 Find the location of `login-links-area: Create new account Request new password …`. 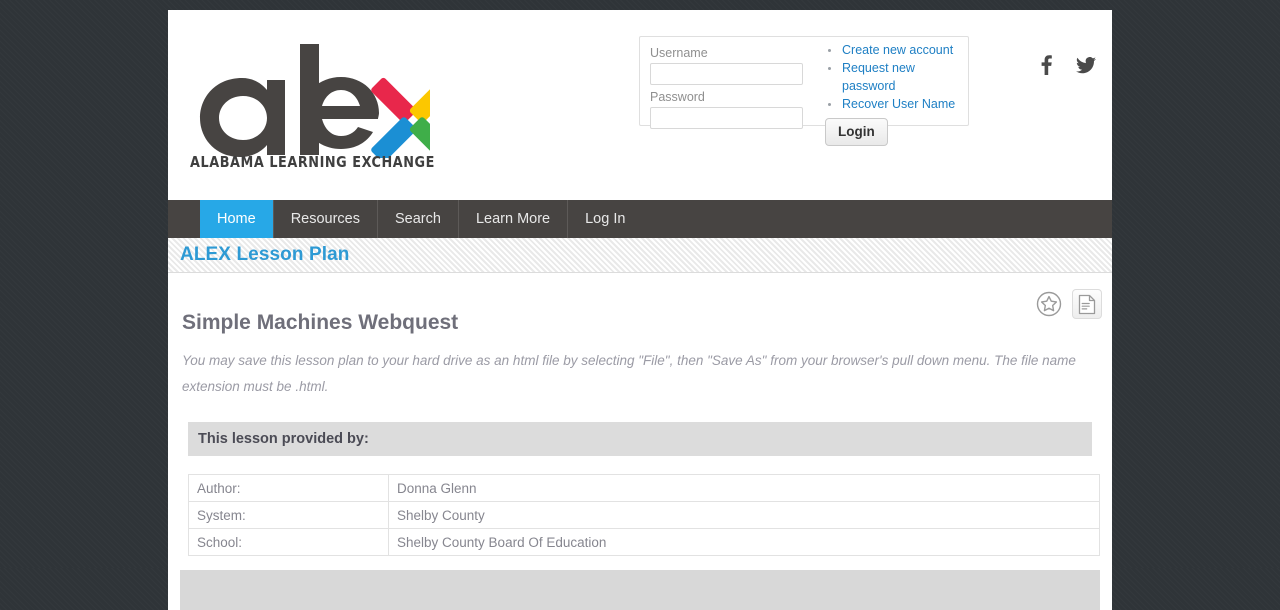

login-links-area: Create new account Request new password … is located at coordinates (895, 93).